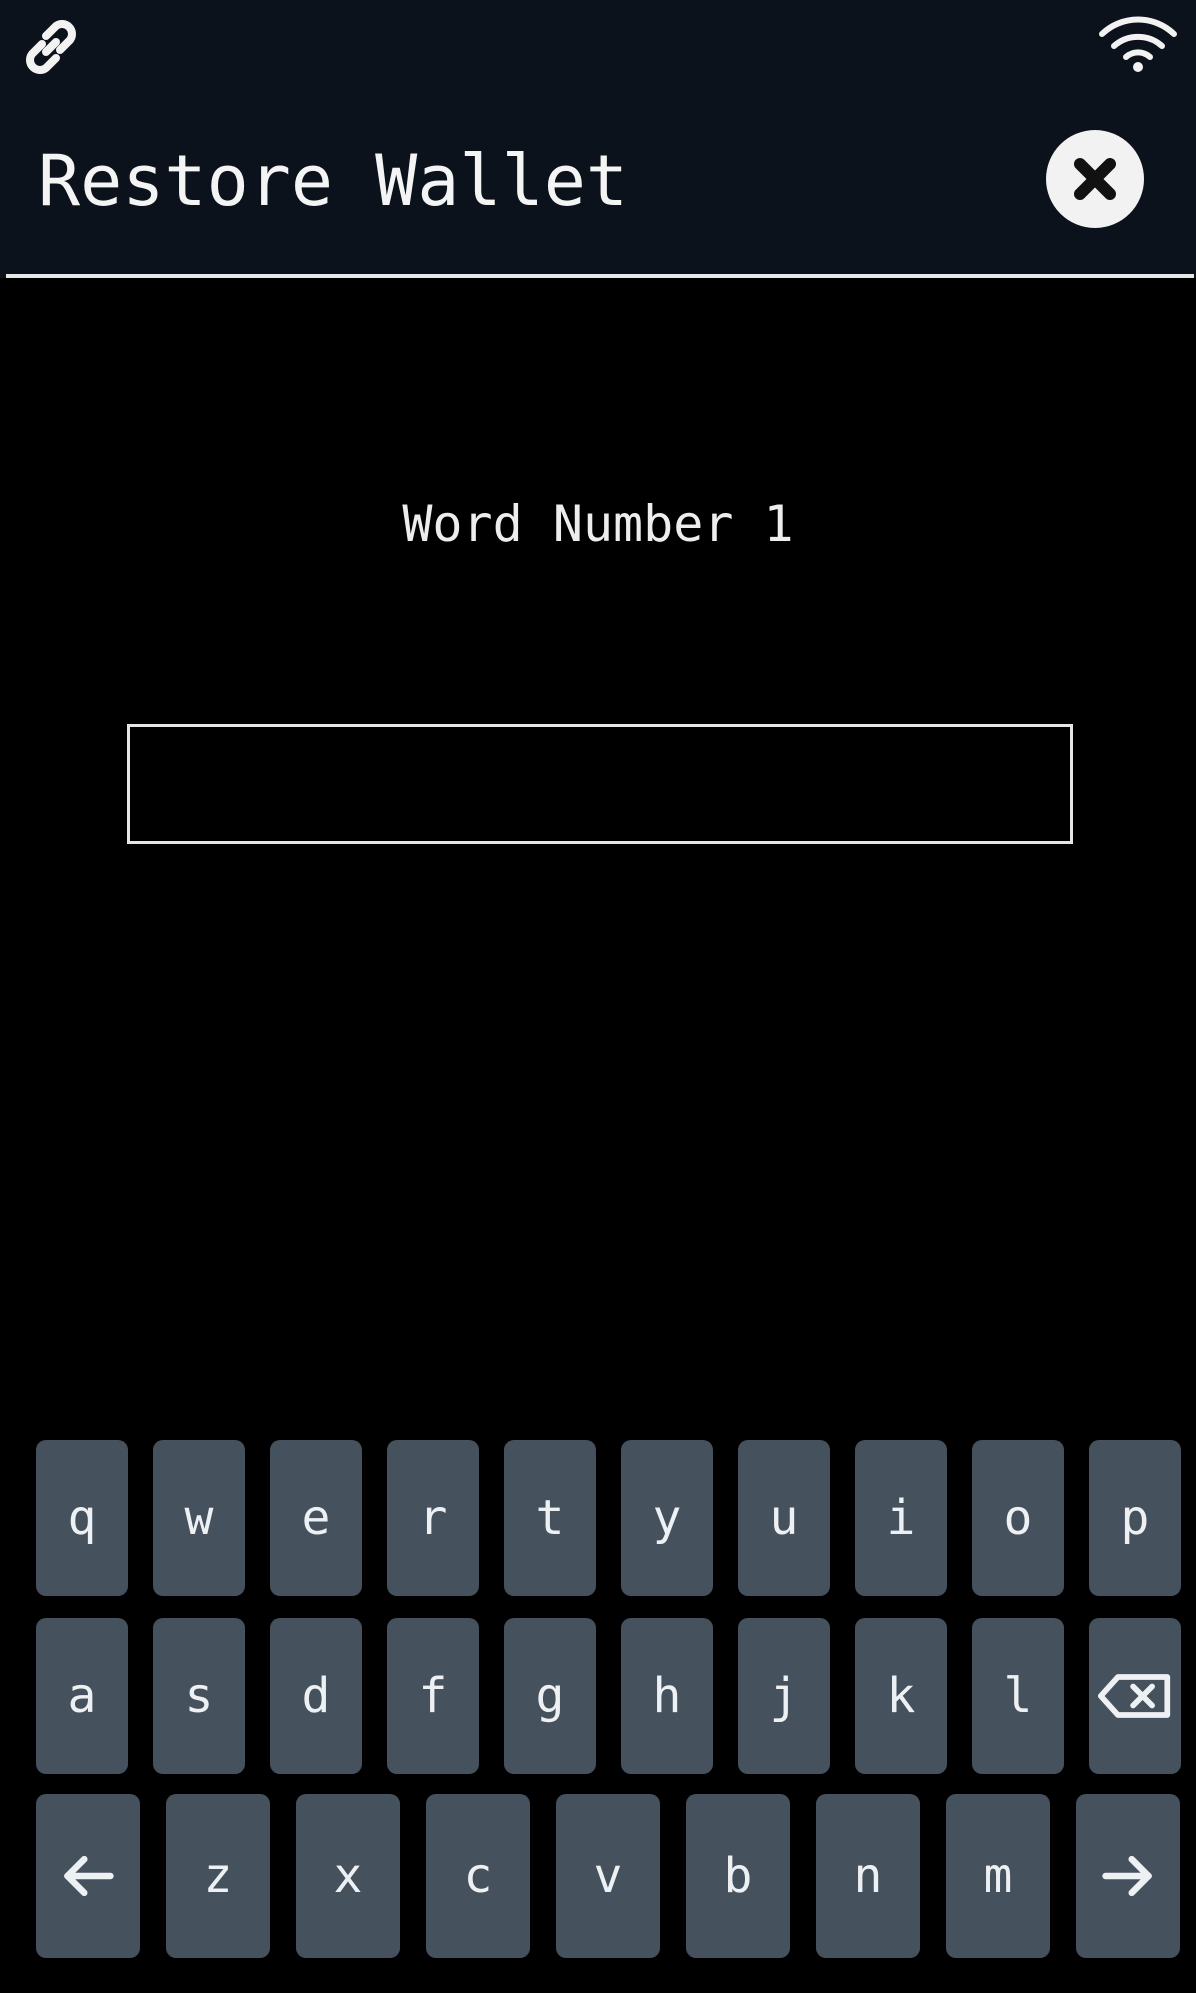 This screenshot has height=1993, width=1196. I want to click on key-label: g, so click(550, 1696).